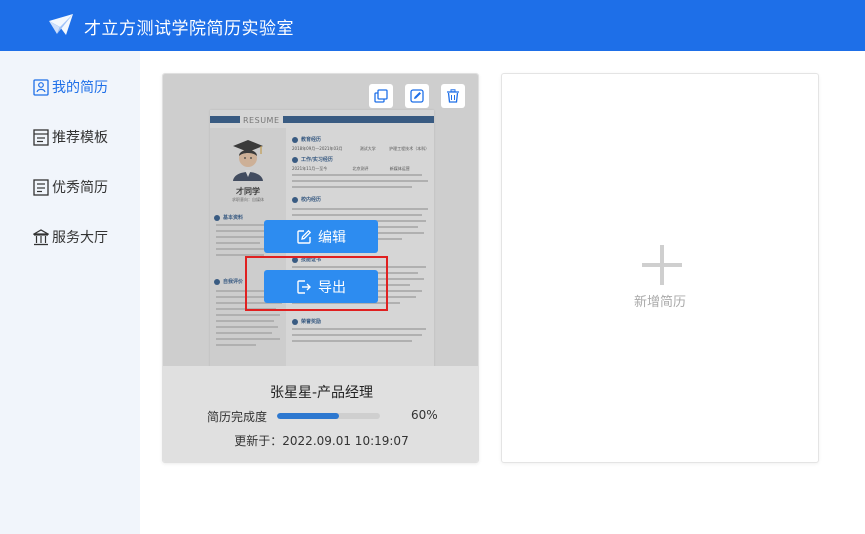 The height and width of the screenshot is (534, 865). I want to click on delete-button, so click(453, 96).